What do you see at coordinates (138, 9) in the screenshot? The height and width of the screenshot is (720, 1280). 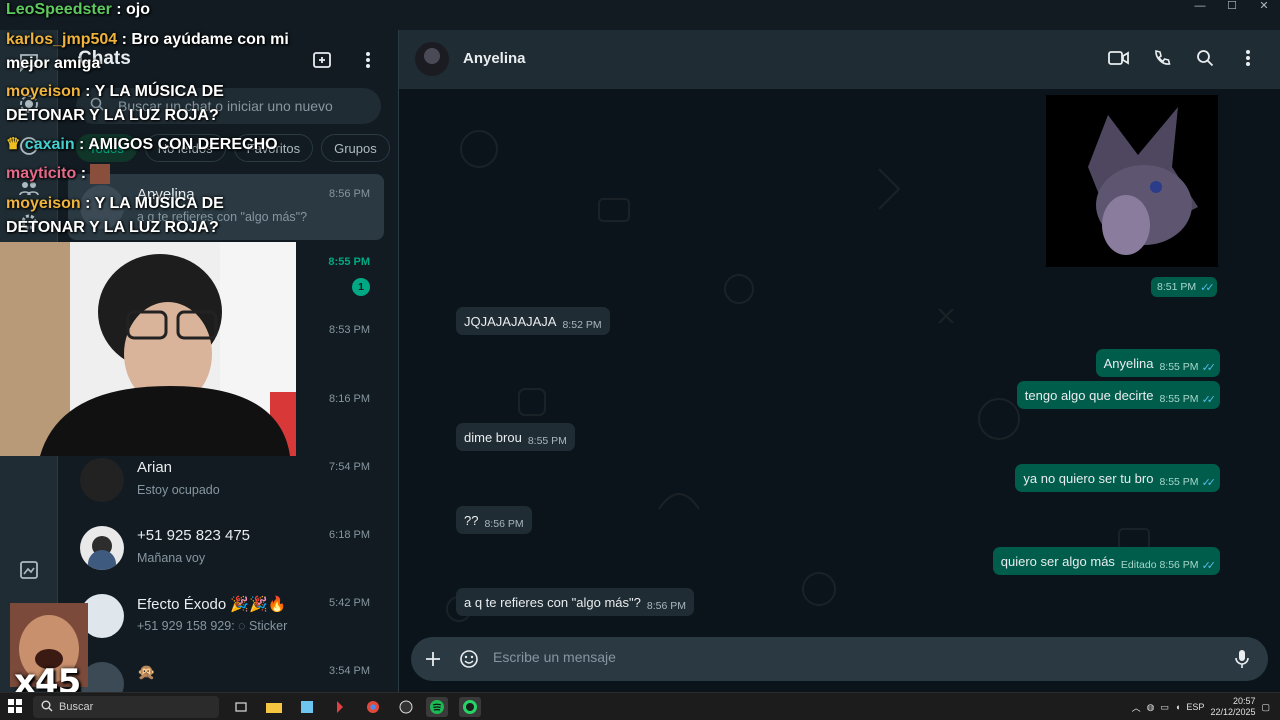 I see `stream-chat-text: ojo` at bounding box center [138, 9].